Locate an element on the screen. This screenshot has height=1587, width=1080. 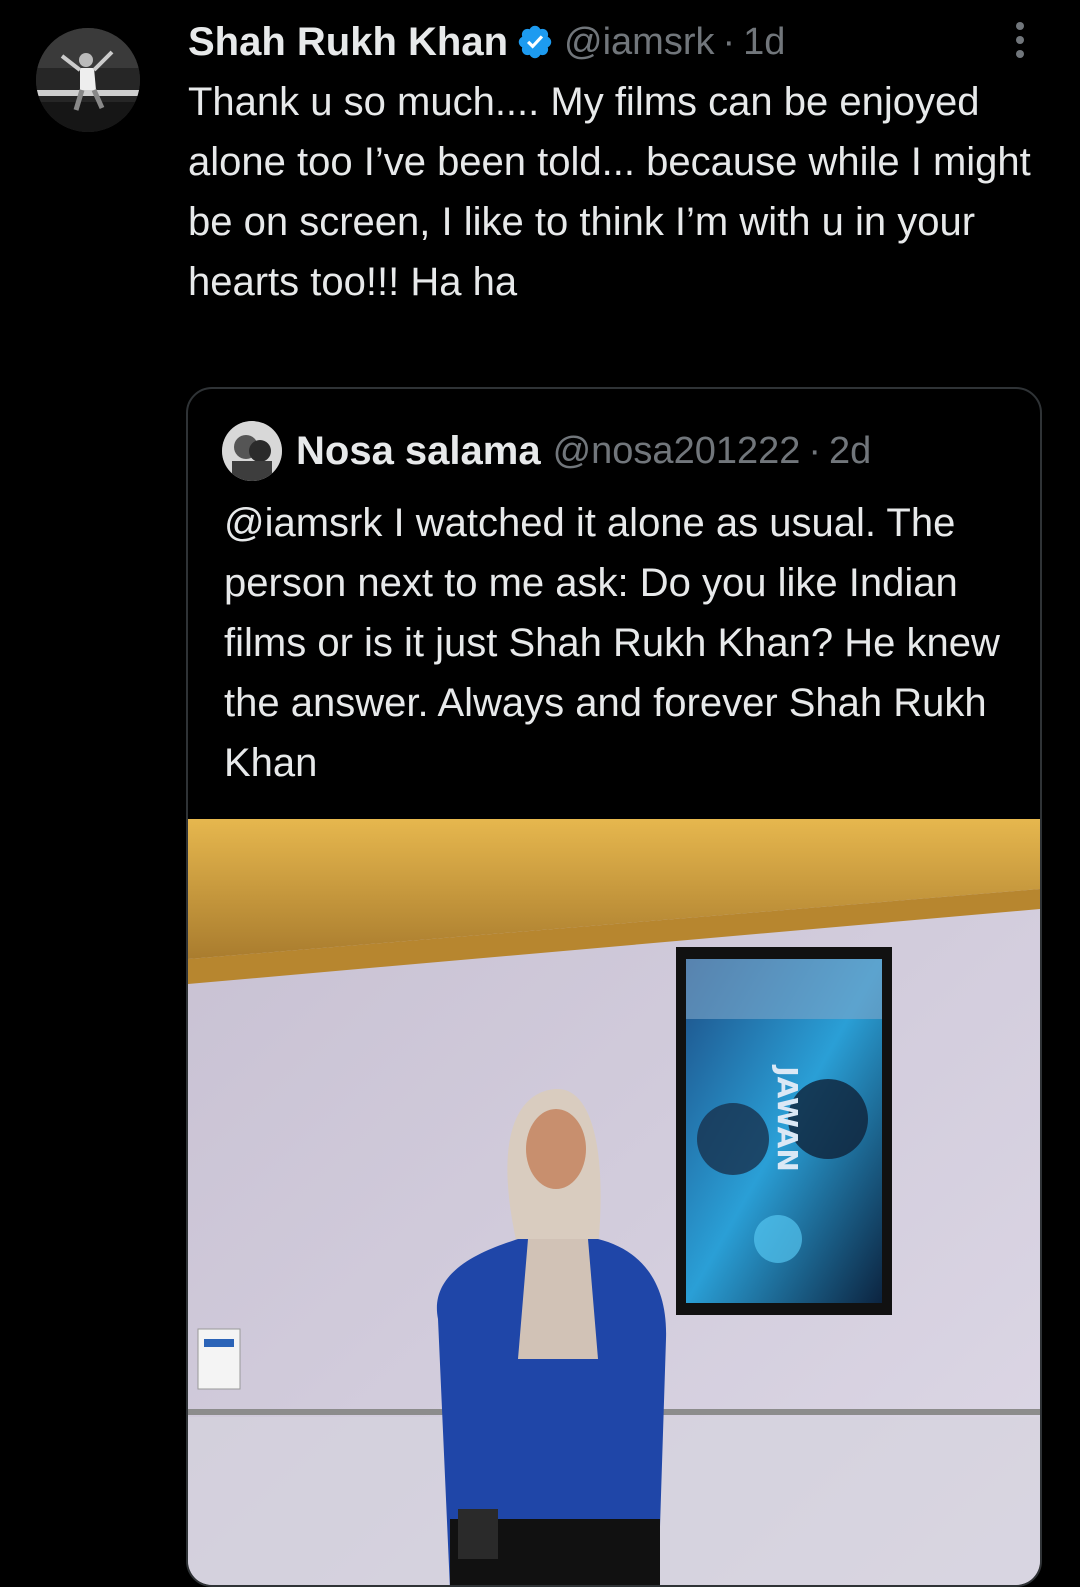
author-name: Shah Rukh Khan is located at coordinates (348, 42).